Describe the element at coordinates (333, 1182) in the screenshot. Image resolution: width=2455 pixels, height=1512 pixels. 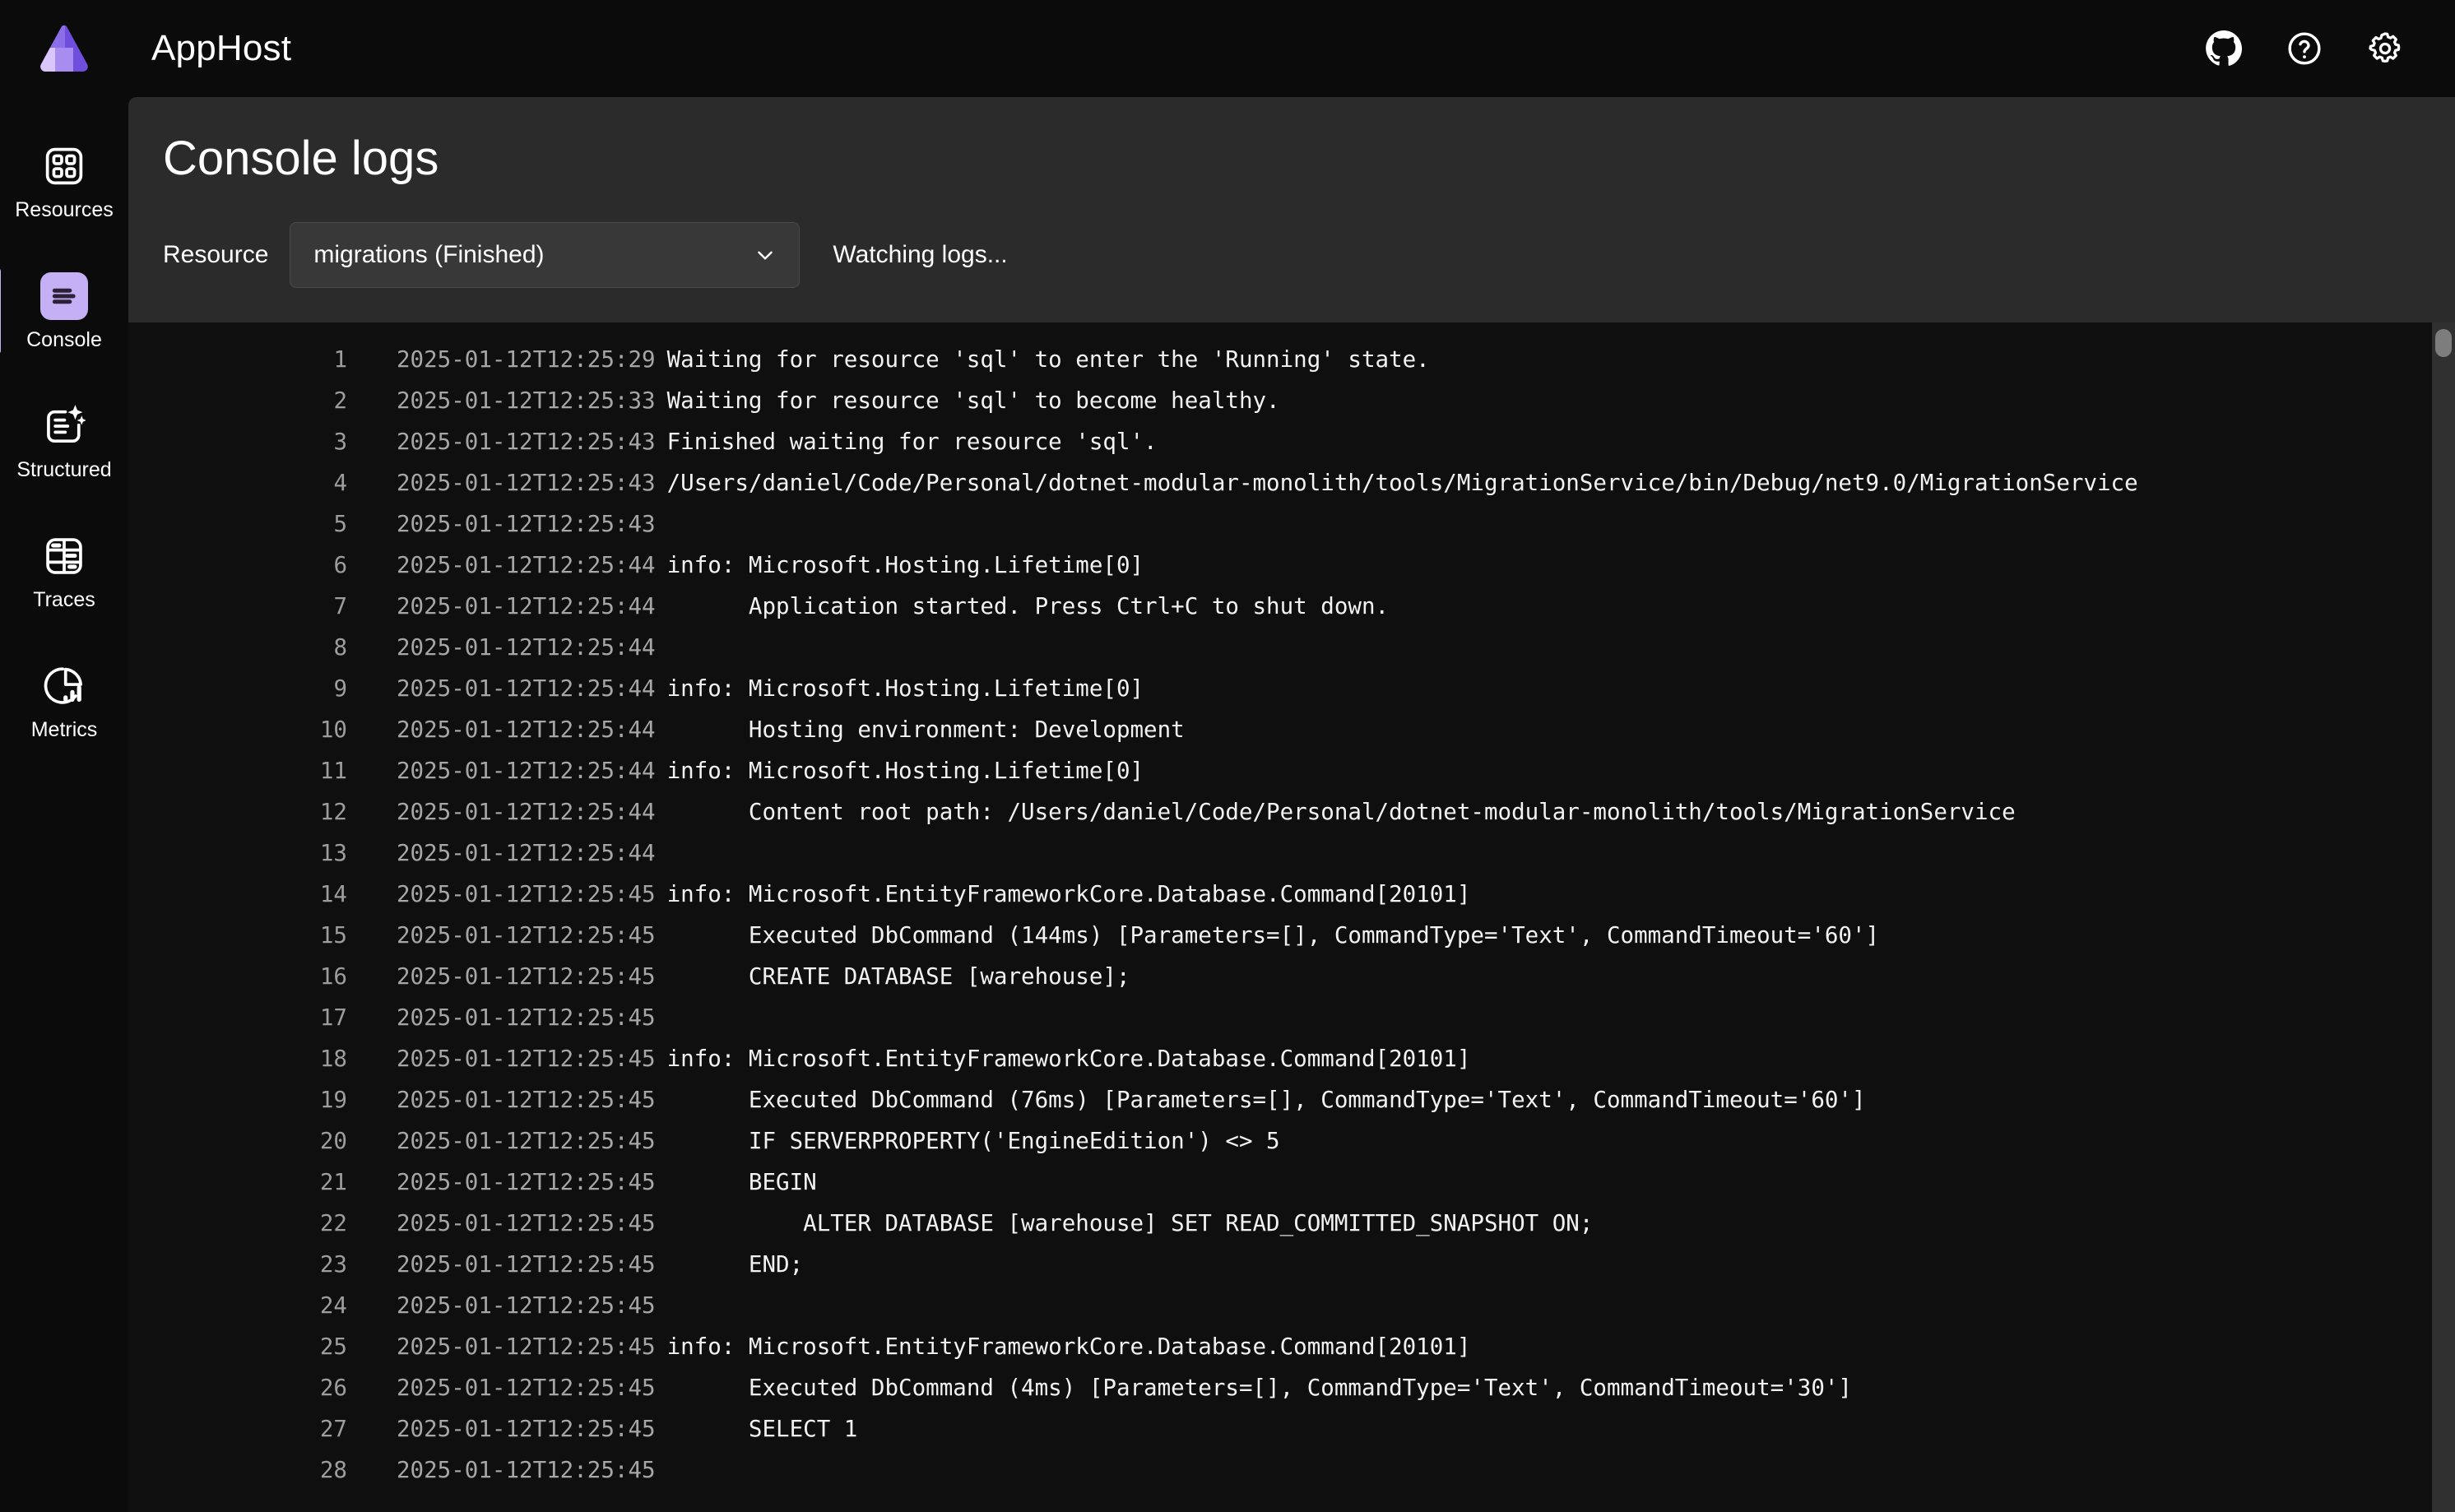
I see `log-line-number: 21` at that location.